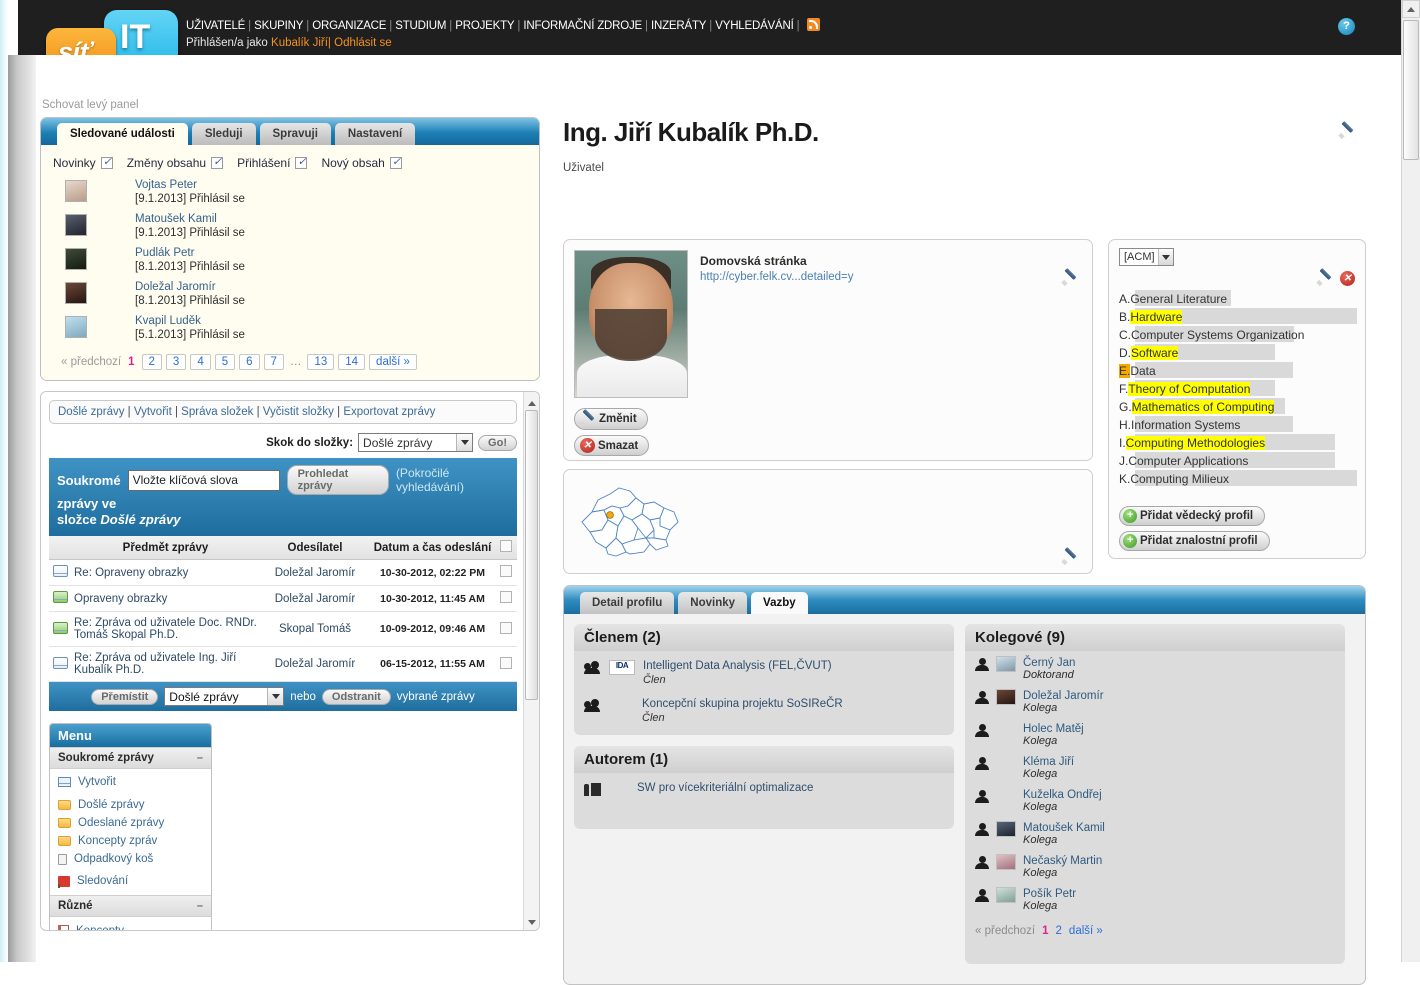 The image size is (1420, 985). What do you see at coordinates (531, 555) in the screenshot?
I see `messages-scroll-thumb` at bounding box center [531, 555].